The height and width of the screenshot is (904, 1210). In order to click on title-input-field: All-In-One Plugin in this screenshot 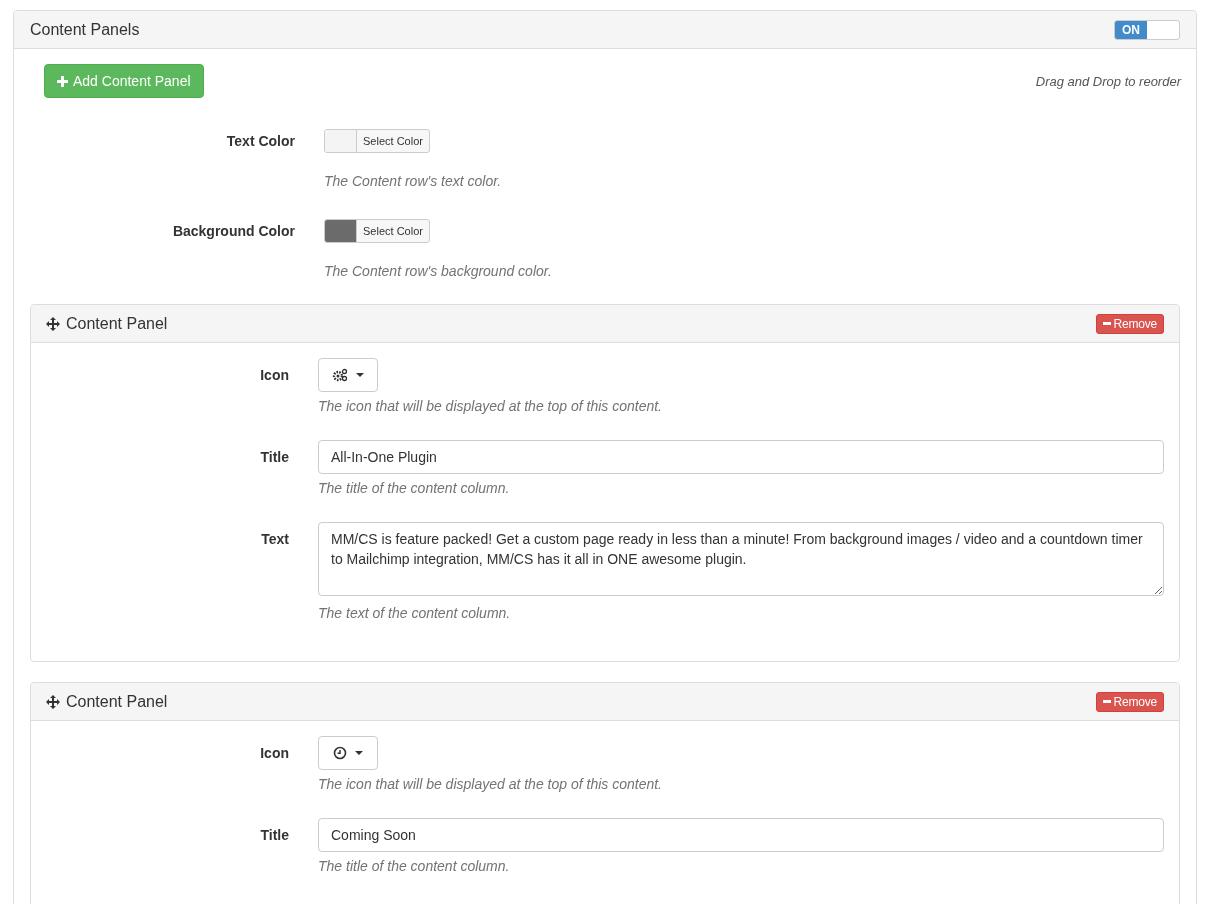, I will do `click(741, 457)`.